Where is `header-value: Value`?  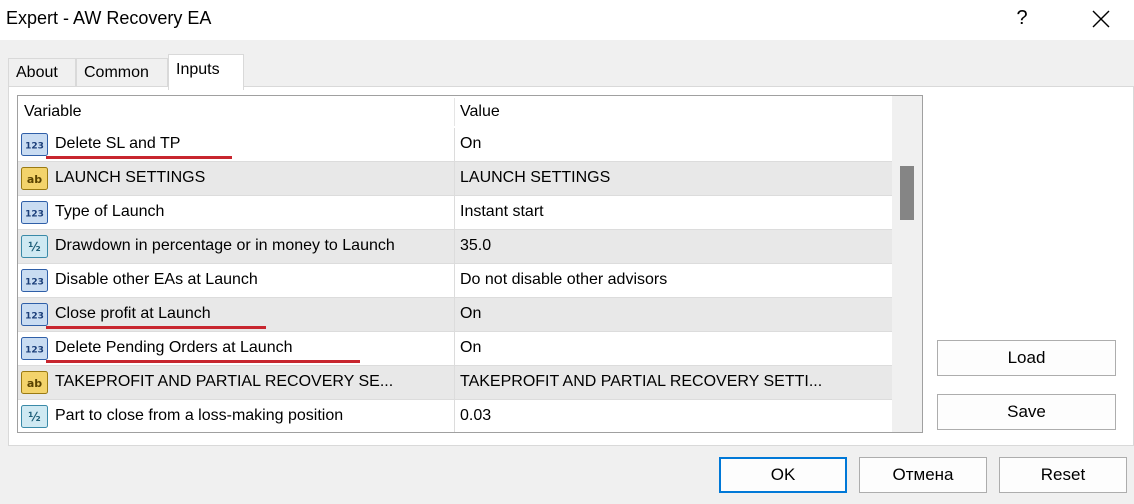
header-value: Value is located at coordinates (480, 112).